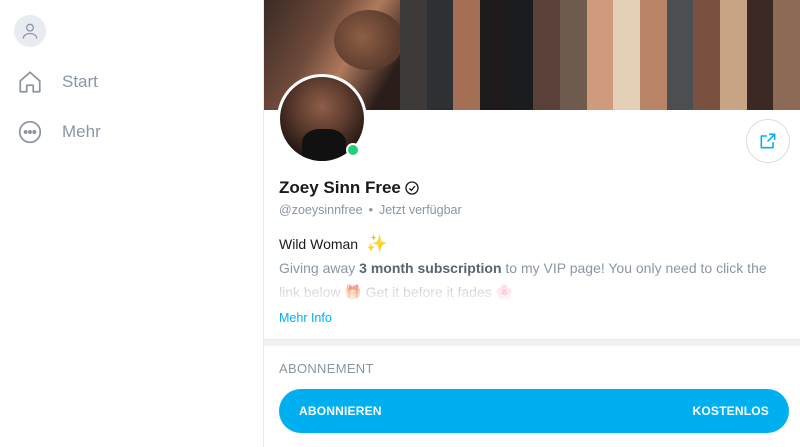  What do you see at coordinates (730, 411) in the screenshot?
I see `subscribe-price-label: KOSTENLOS` at bounding box center [730, 411].